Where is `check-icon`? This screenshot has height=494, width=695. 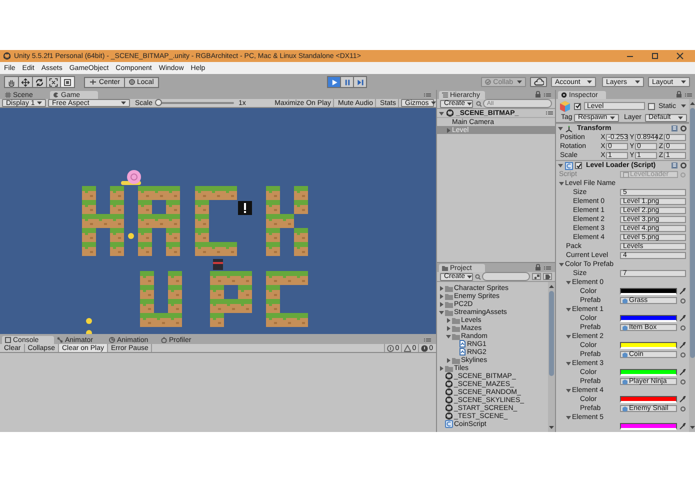
check-icon is located at coordinates (577, 106).